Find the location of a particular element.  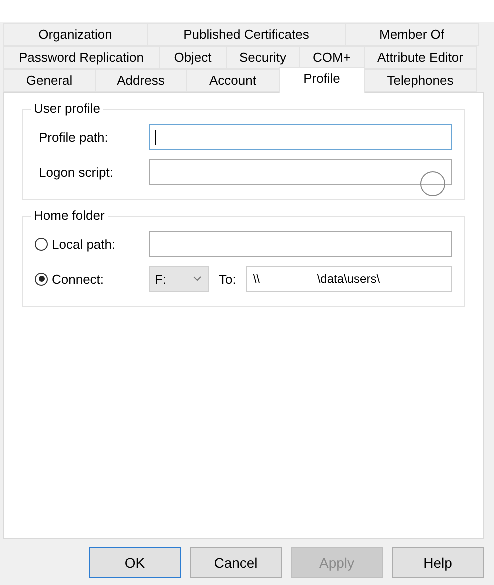

chevron-down-icon is located at coordinates (197, 279).